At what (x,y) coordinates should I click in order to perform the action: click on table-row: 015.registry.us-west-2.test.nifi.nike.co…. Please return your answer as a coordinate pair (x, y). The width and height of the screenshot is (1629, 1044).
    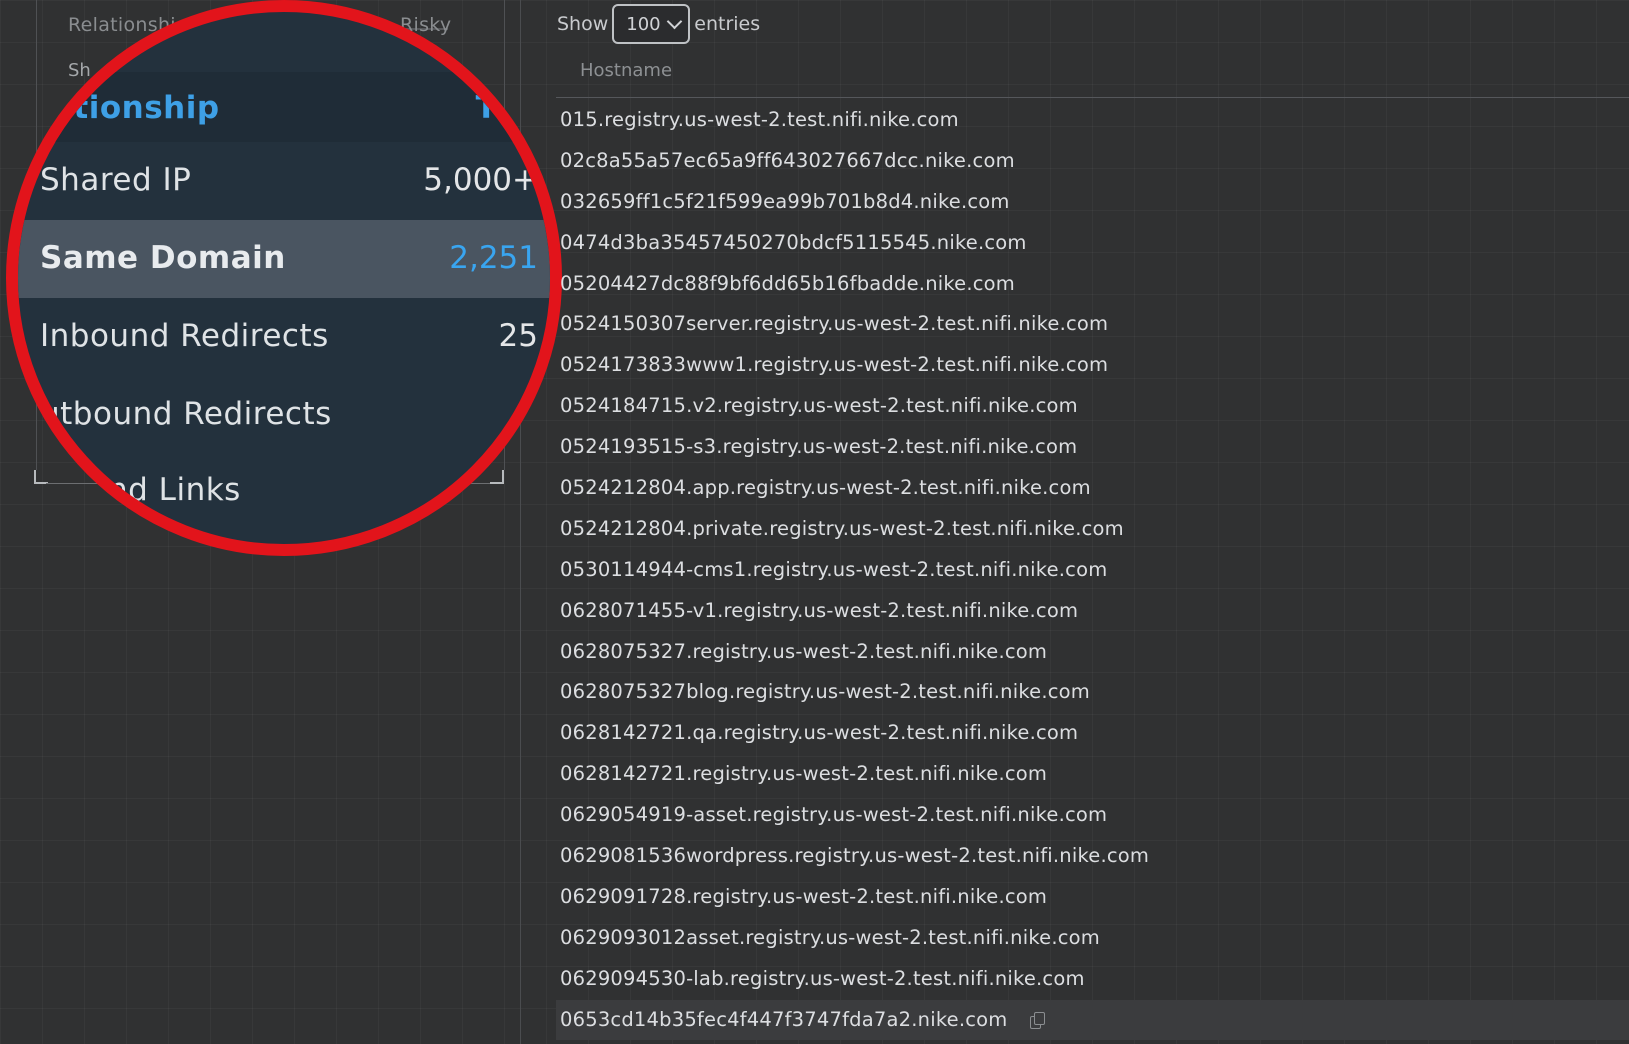
    Looking at the image, I should click on (1092, 120).